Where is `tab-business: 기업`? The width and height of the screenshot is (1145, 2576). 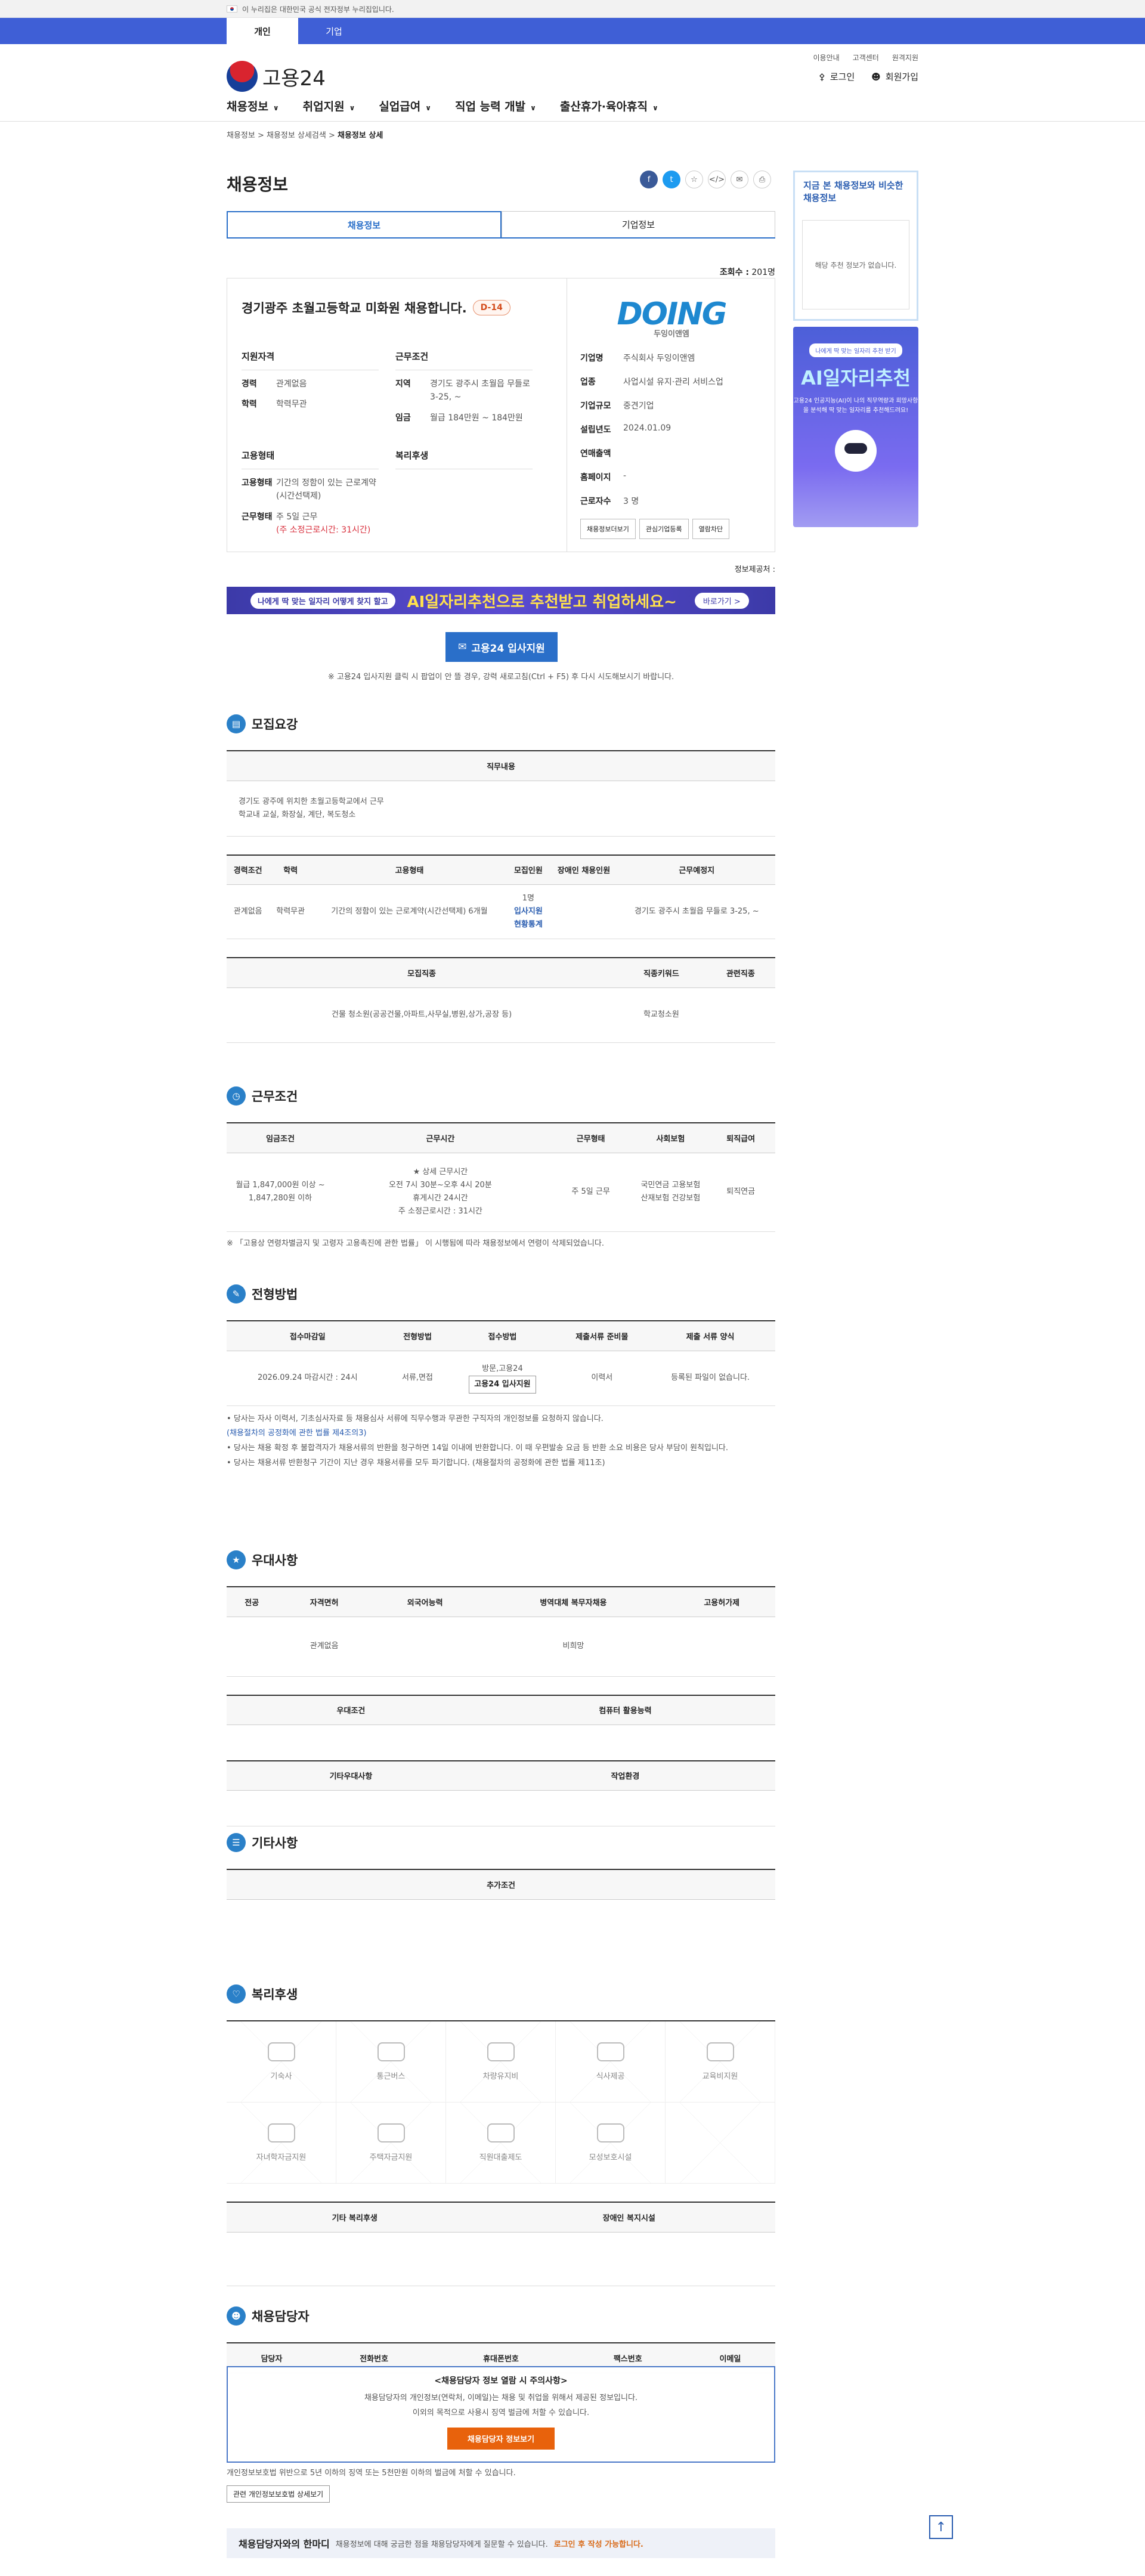 tab-business: 기업 is located at coordinates (334, 31).